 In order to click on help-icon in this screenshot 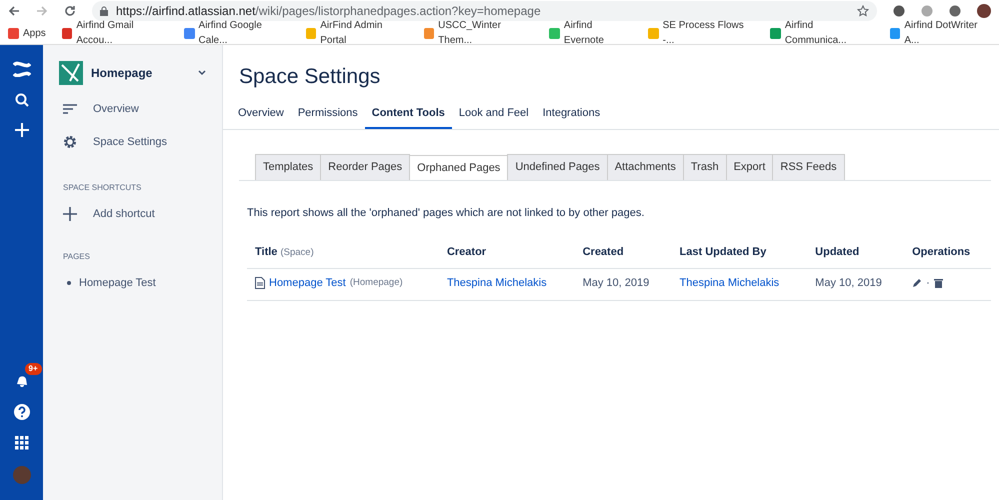, I will do `click(22, 412)`.